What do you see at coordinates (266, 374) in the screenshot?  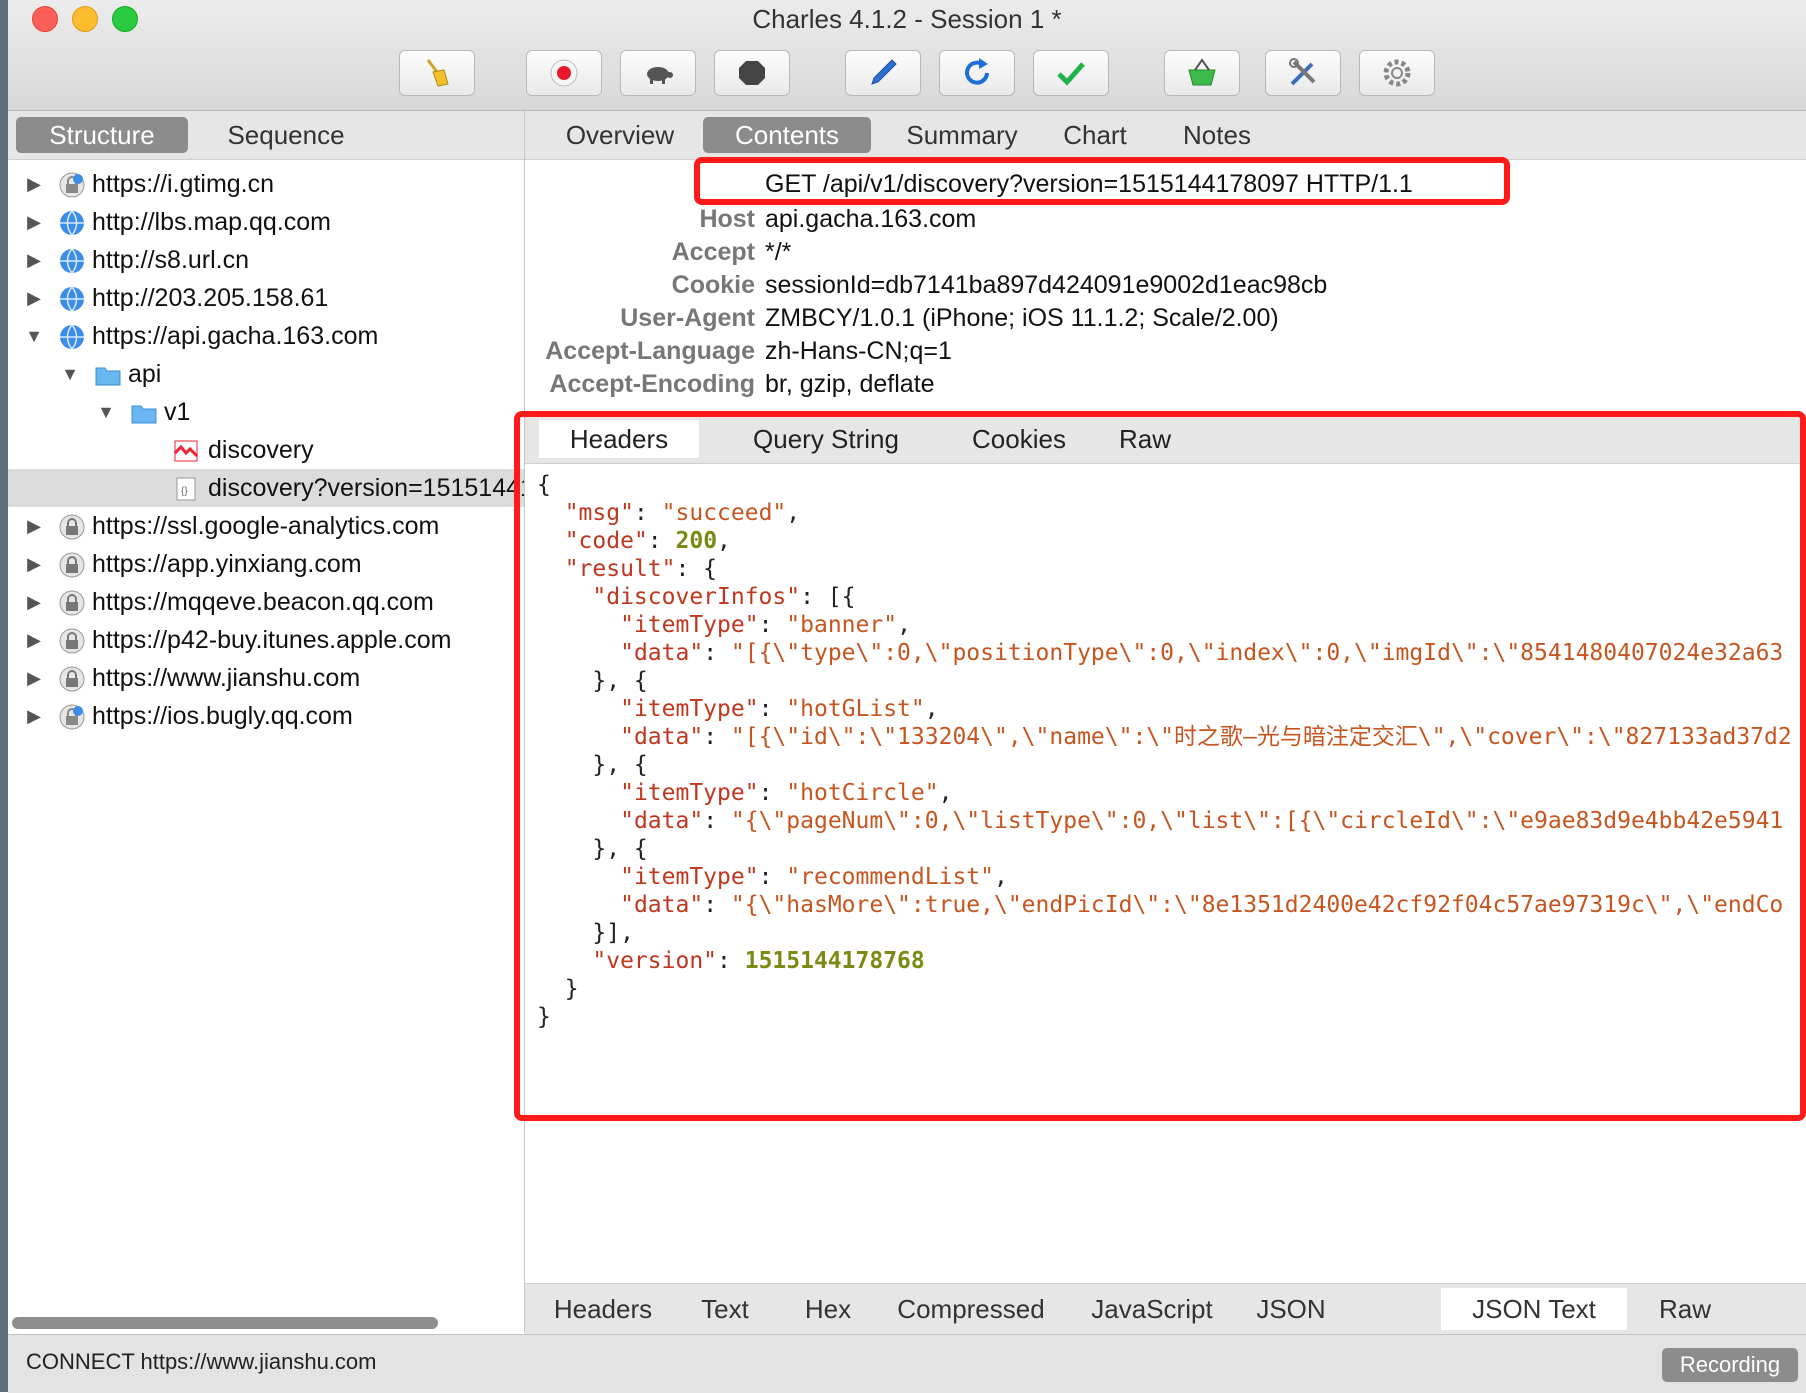 I see `tree-row: ▼ api` at bounding box center [266, 374].